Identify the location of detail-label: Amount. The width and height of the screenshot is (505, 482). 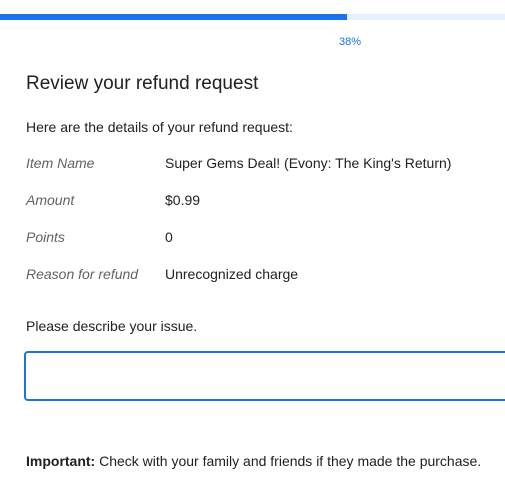
(50, 200).